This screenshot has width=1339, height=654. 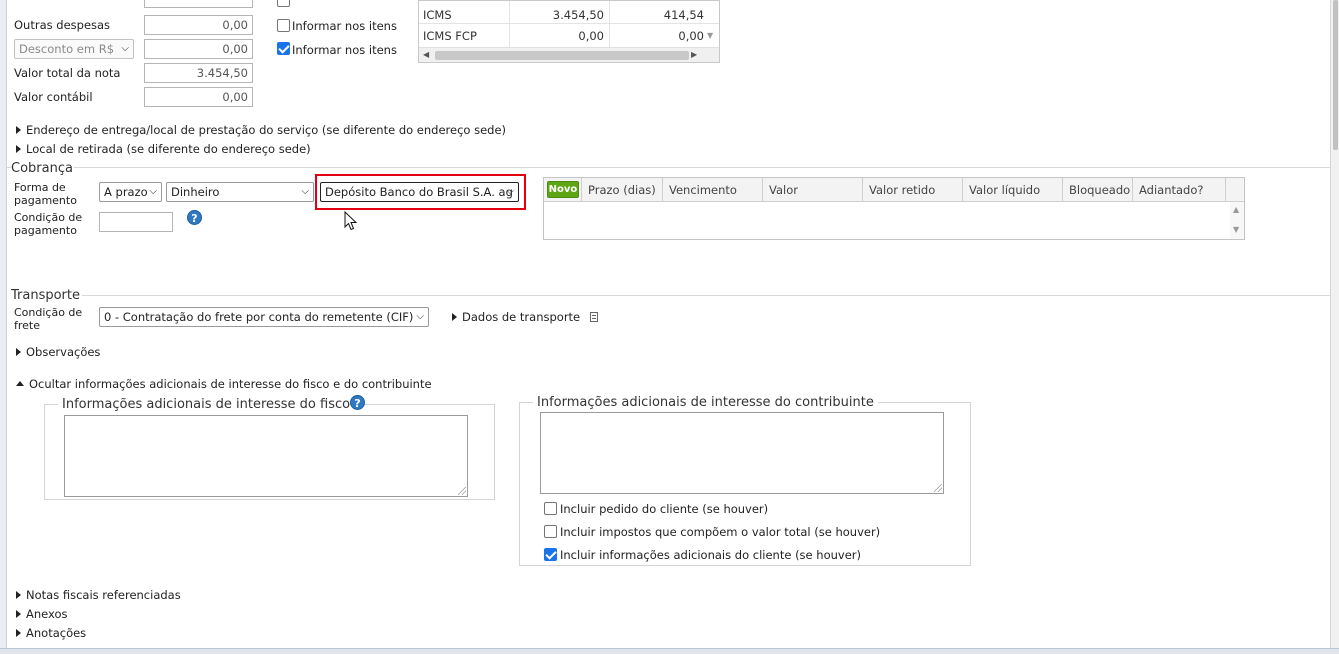 What do you see at coordinates (550, 531) in the screenshot?
I see `incluir-impostos-checkbox` at bounding box center [550, 531].